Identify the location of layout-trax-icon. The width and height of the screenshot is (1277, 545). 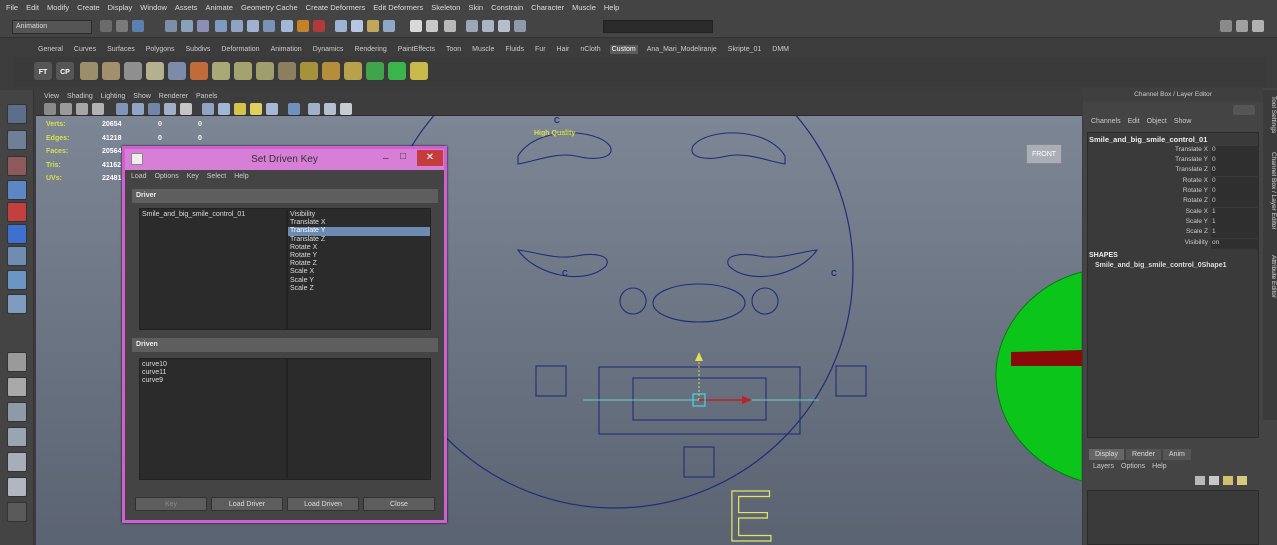
(17, 487).